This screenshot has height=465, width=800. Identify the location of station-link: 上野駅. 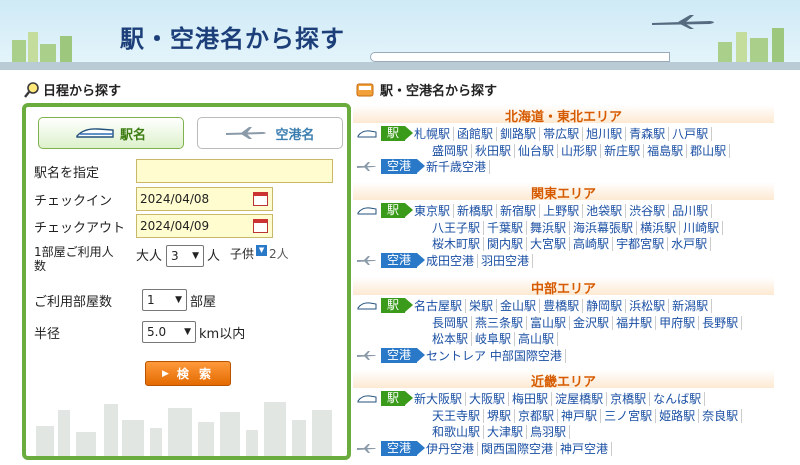
(562, 211).